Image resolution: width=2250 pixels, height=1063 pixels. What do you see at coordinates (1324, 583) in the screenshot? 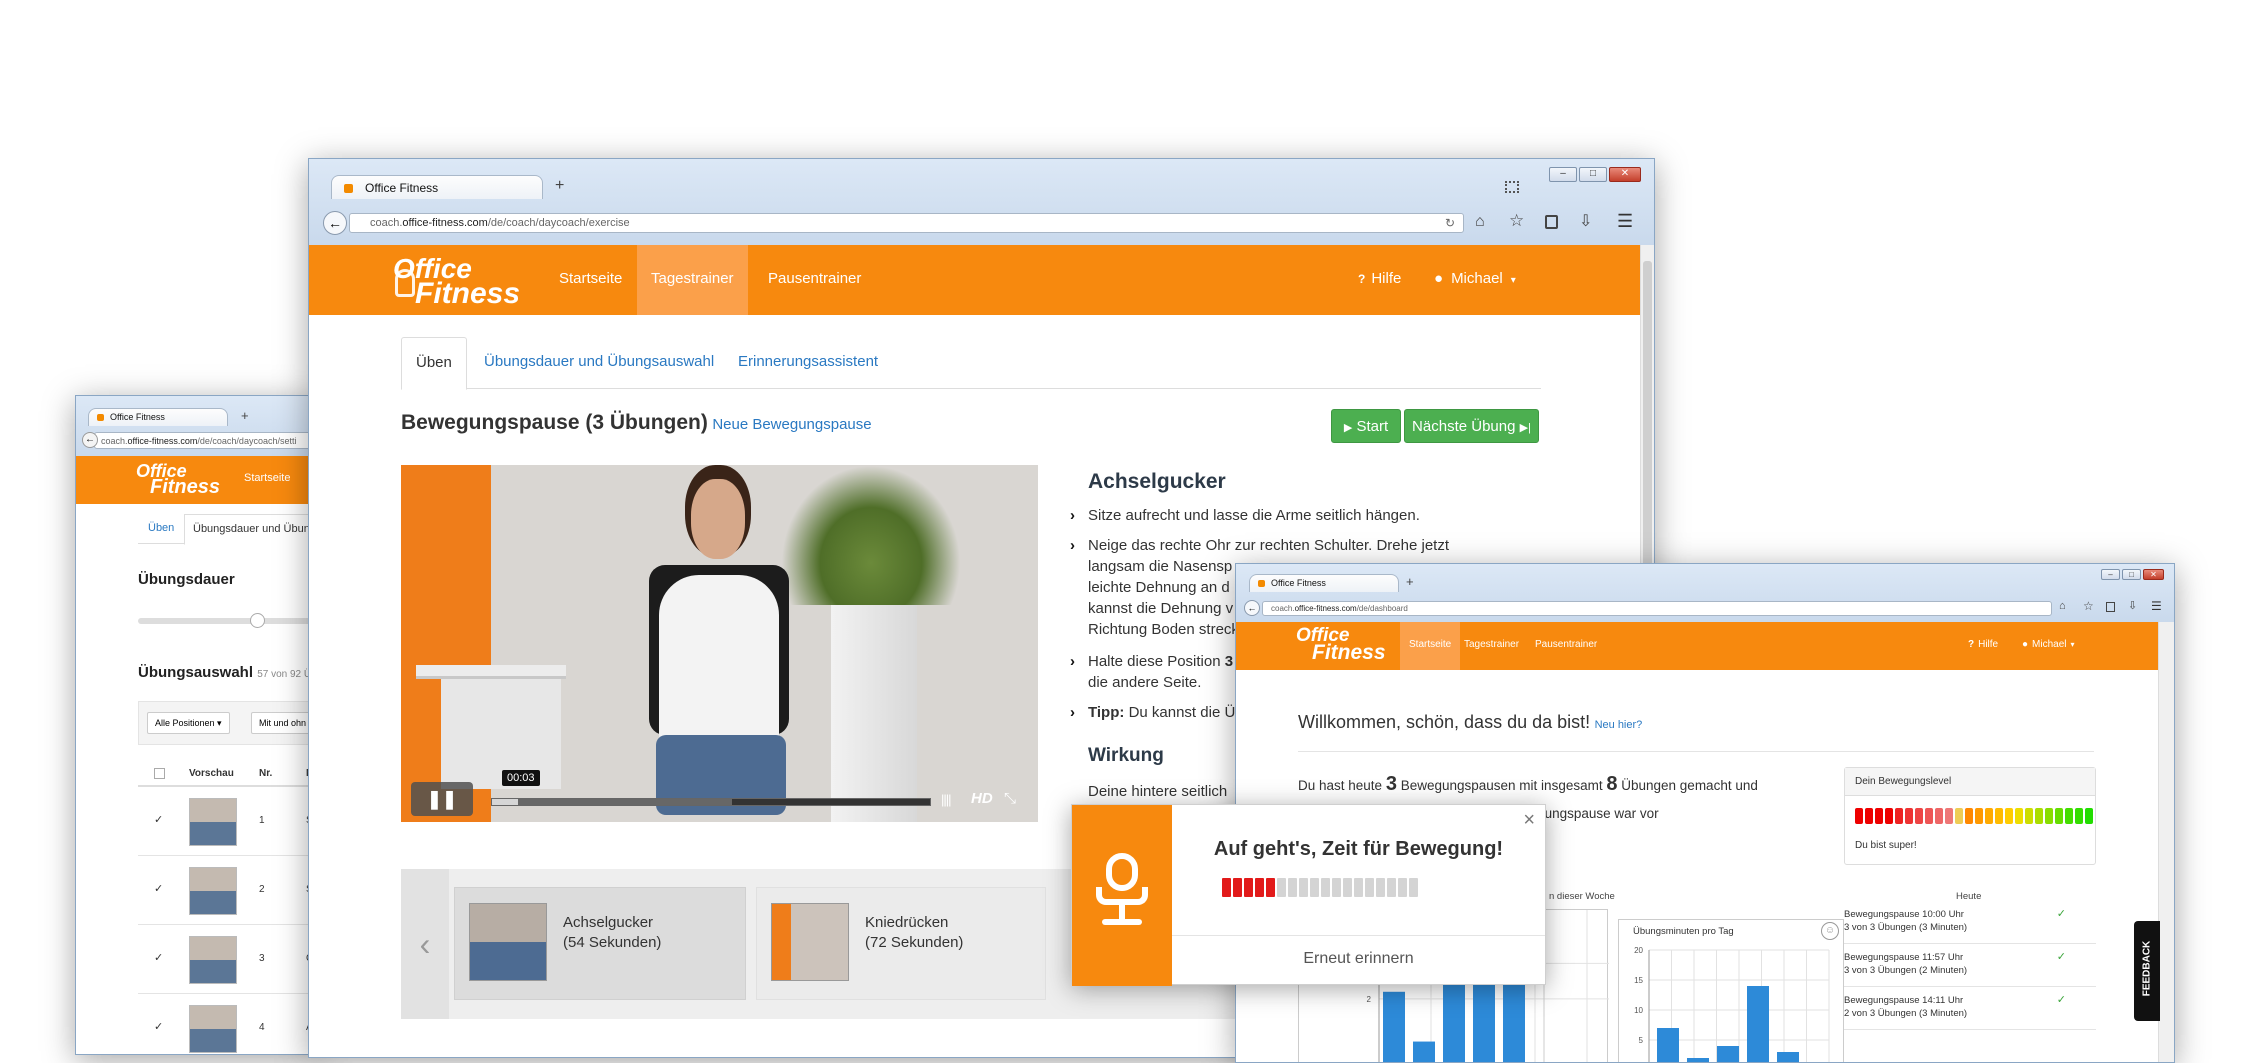
I see `dash-browser-tab: Office Fitness` at bounding box center [1324, 583].